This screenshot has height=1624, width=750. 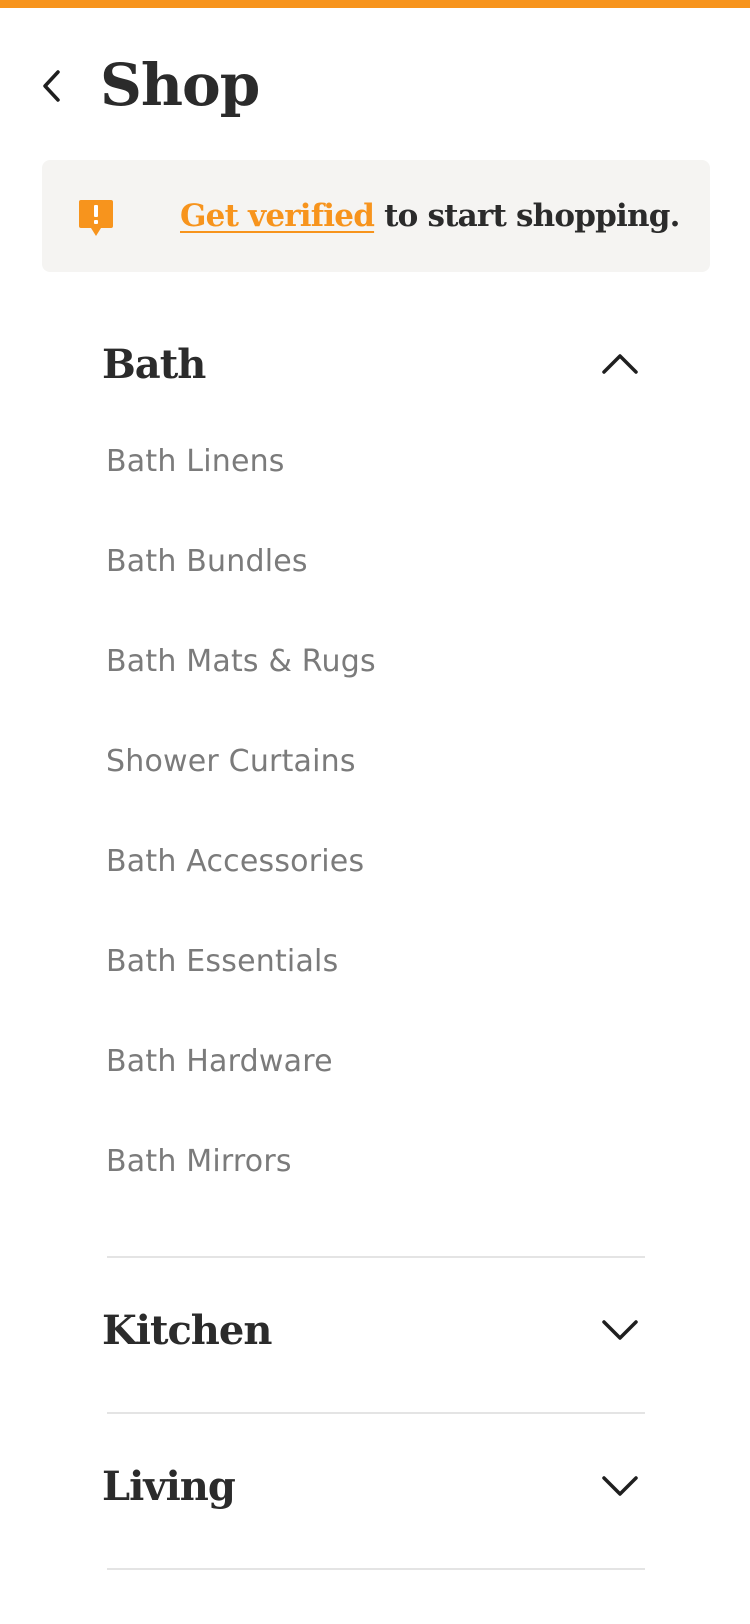 What do you see at coordinates (370, 1486) in the screenshot?
I see `section-header-living: Living` at bounding box center [370, 1486].